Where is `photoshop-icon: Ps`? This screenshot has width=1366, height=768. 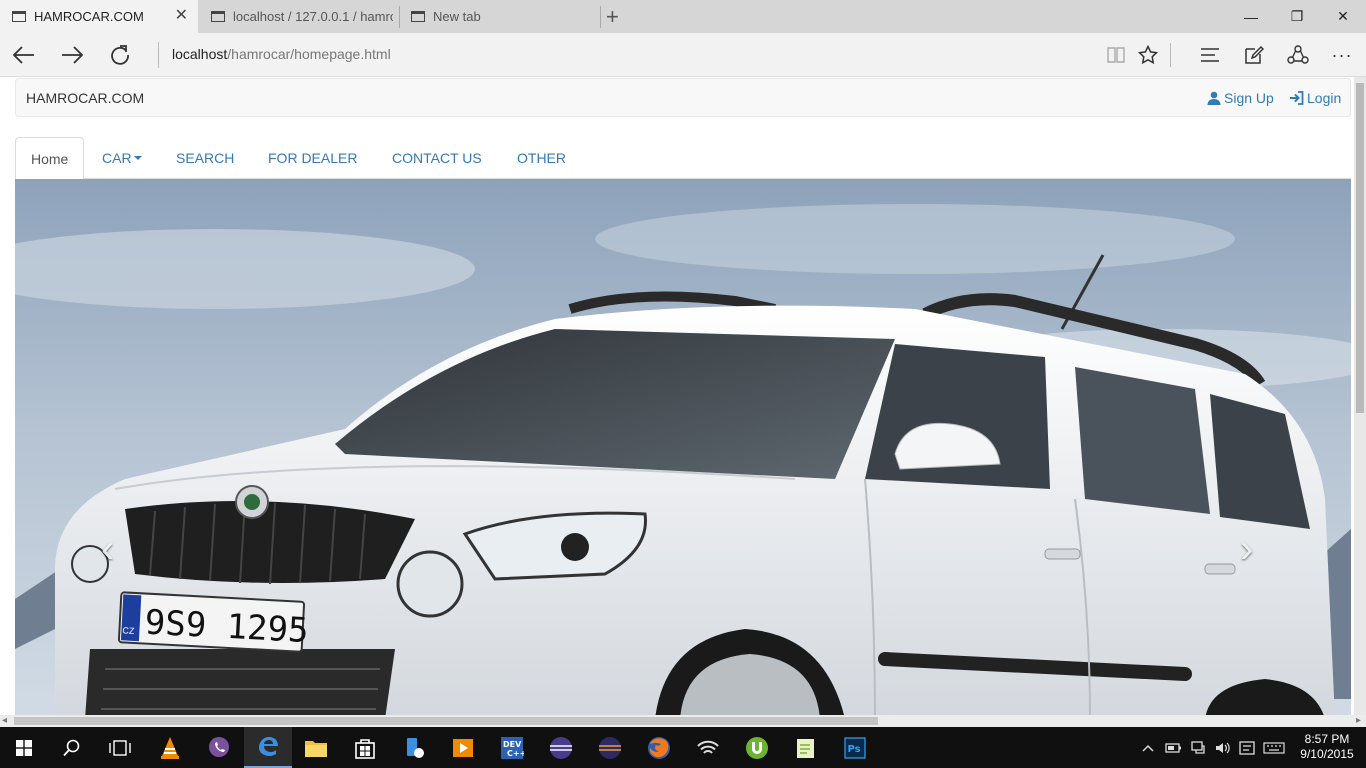
photoshop-icon: Ps is located at coordinates (855, 747).